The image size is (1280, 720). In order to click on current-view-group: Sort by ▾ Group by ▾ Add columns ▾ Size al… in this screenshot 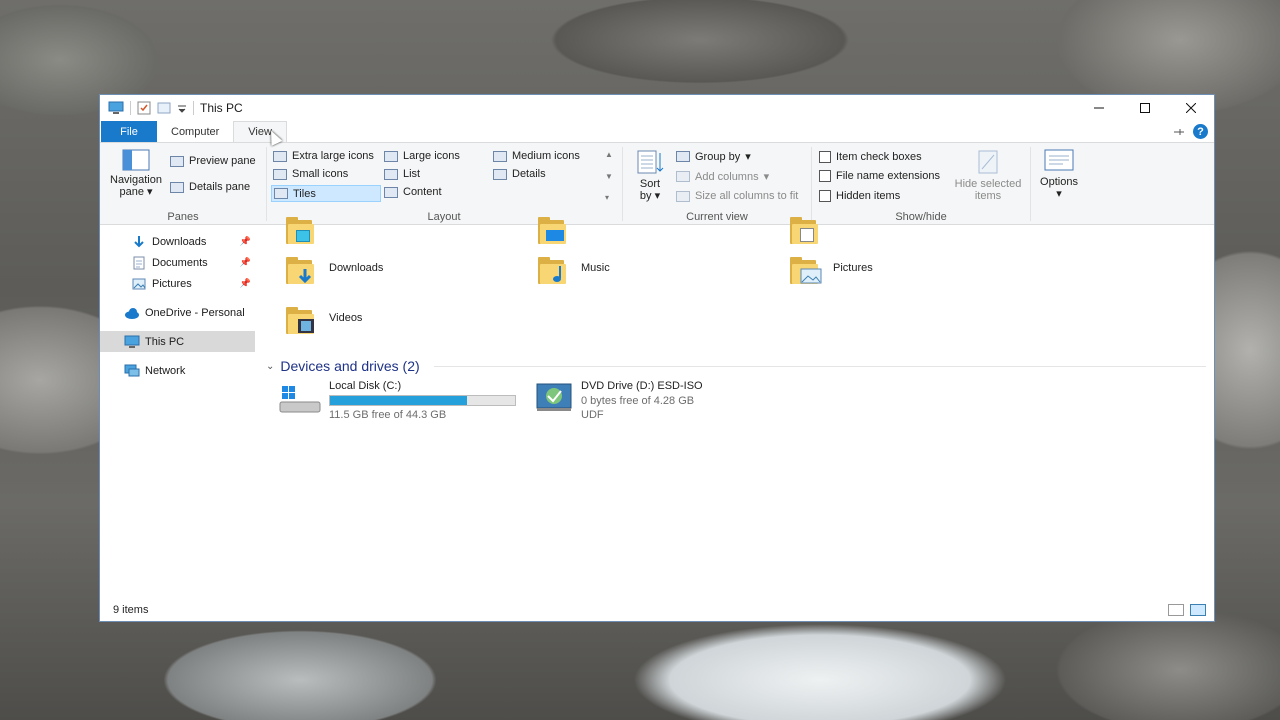, I will do `click(717, 184)`.